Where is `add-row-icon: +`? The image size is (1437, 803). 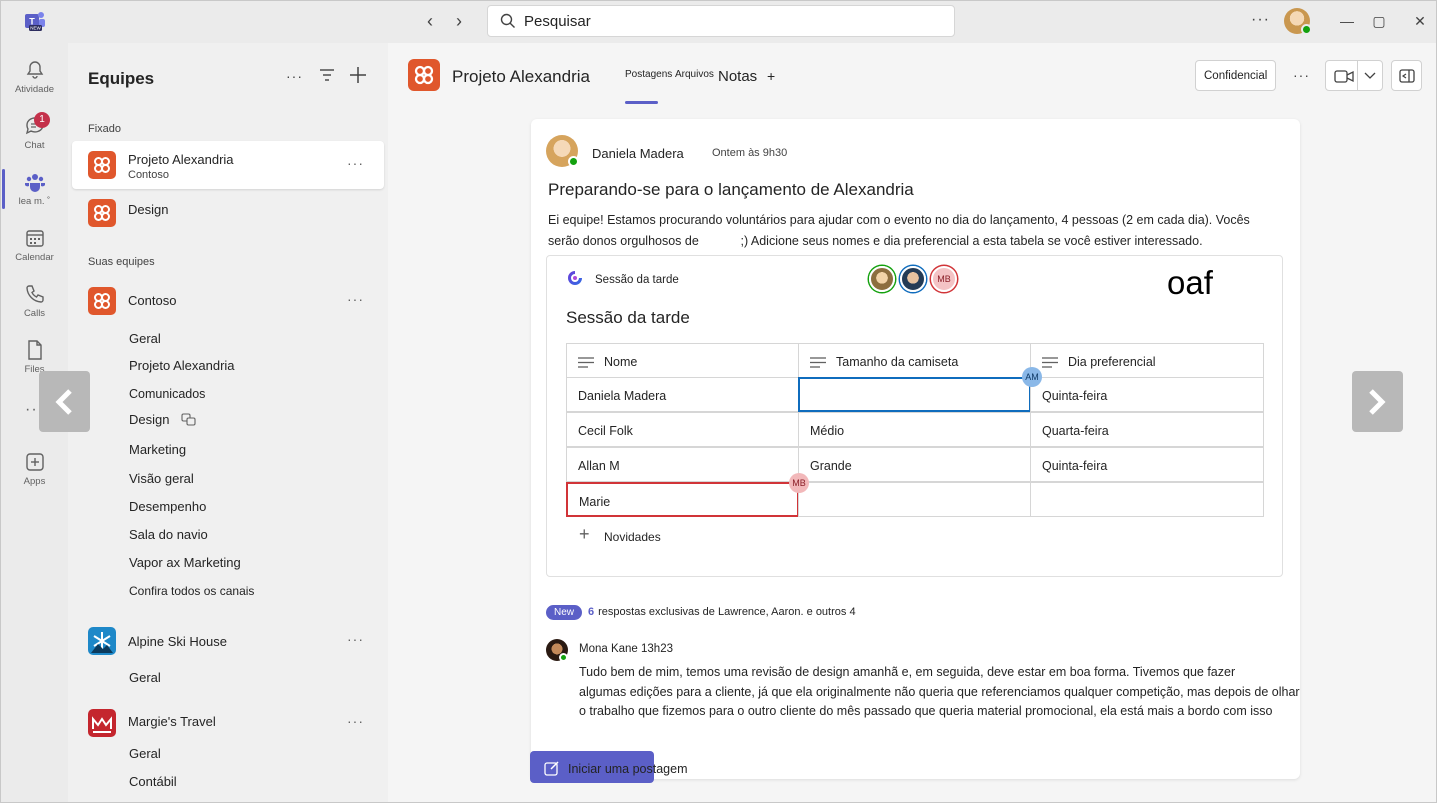 add-row-icon: + is located at coordinates (584, 534).